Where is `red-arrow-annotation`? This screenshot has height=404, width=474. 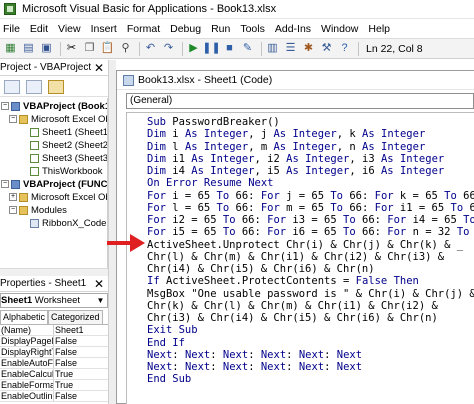 red-arrow-annotation is located at coordinates (126, 243).